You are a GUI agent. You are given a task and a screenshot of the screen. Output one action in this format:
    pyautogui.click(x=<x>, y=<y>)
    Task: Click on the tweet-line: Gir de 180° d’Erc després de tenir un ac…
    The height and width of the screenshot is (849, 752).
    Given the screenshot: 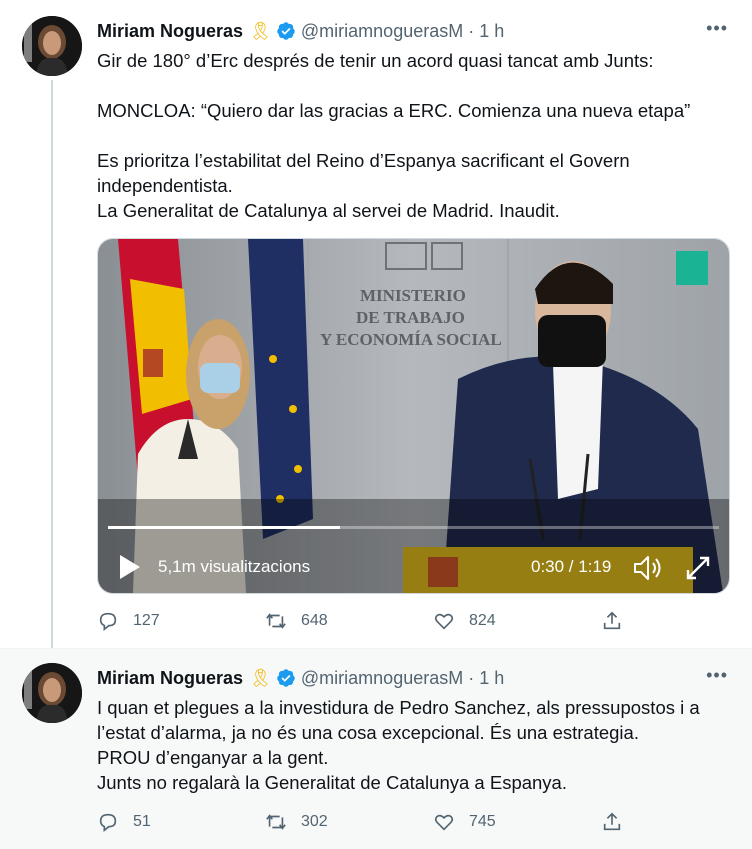 What is the action you would take?
    pyautogui.click(x=375, y=60)
    